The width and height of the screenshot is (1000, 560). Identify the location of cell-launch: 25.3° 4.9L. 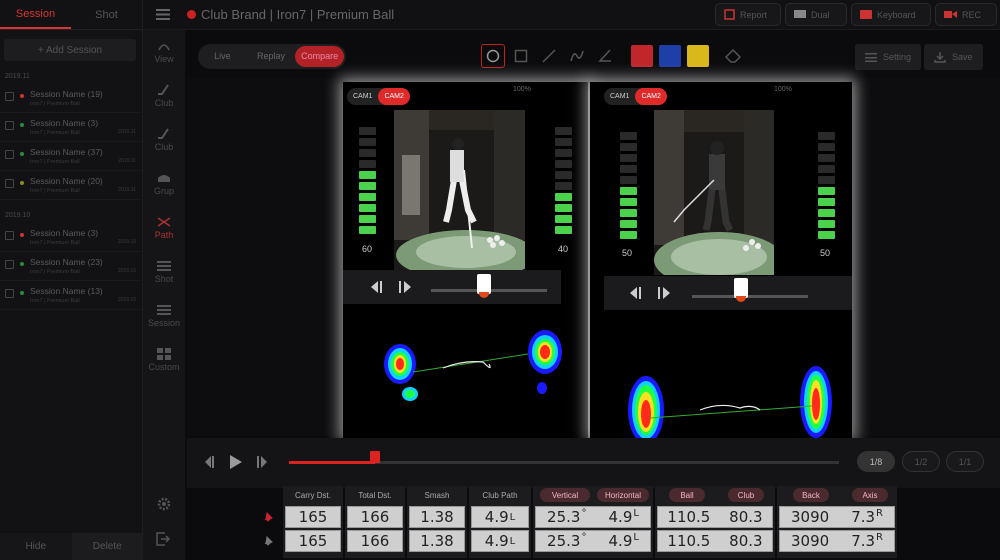
(593, 517).